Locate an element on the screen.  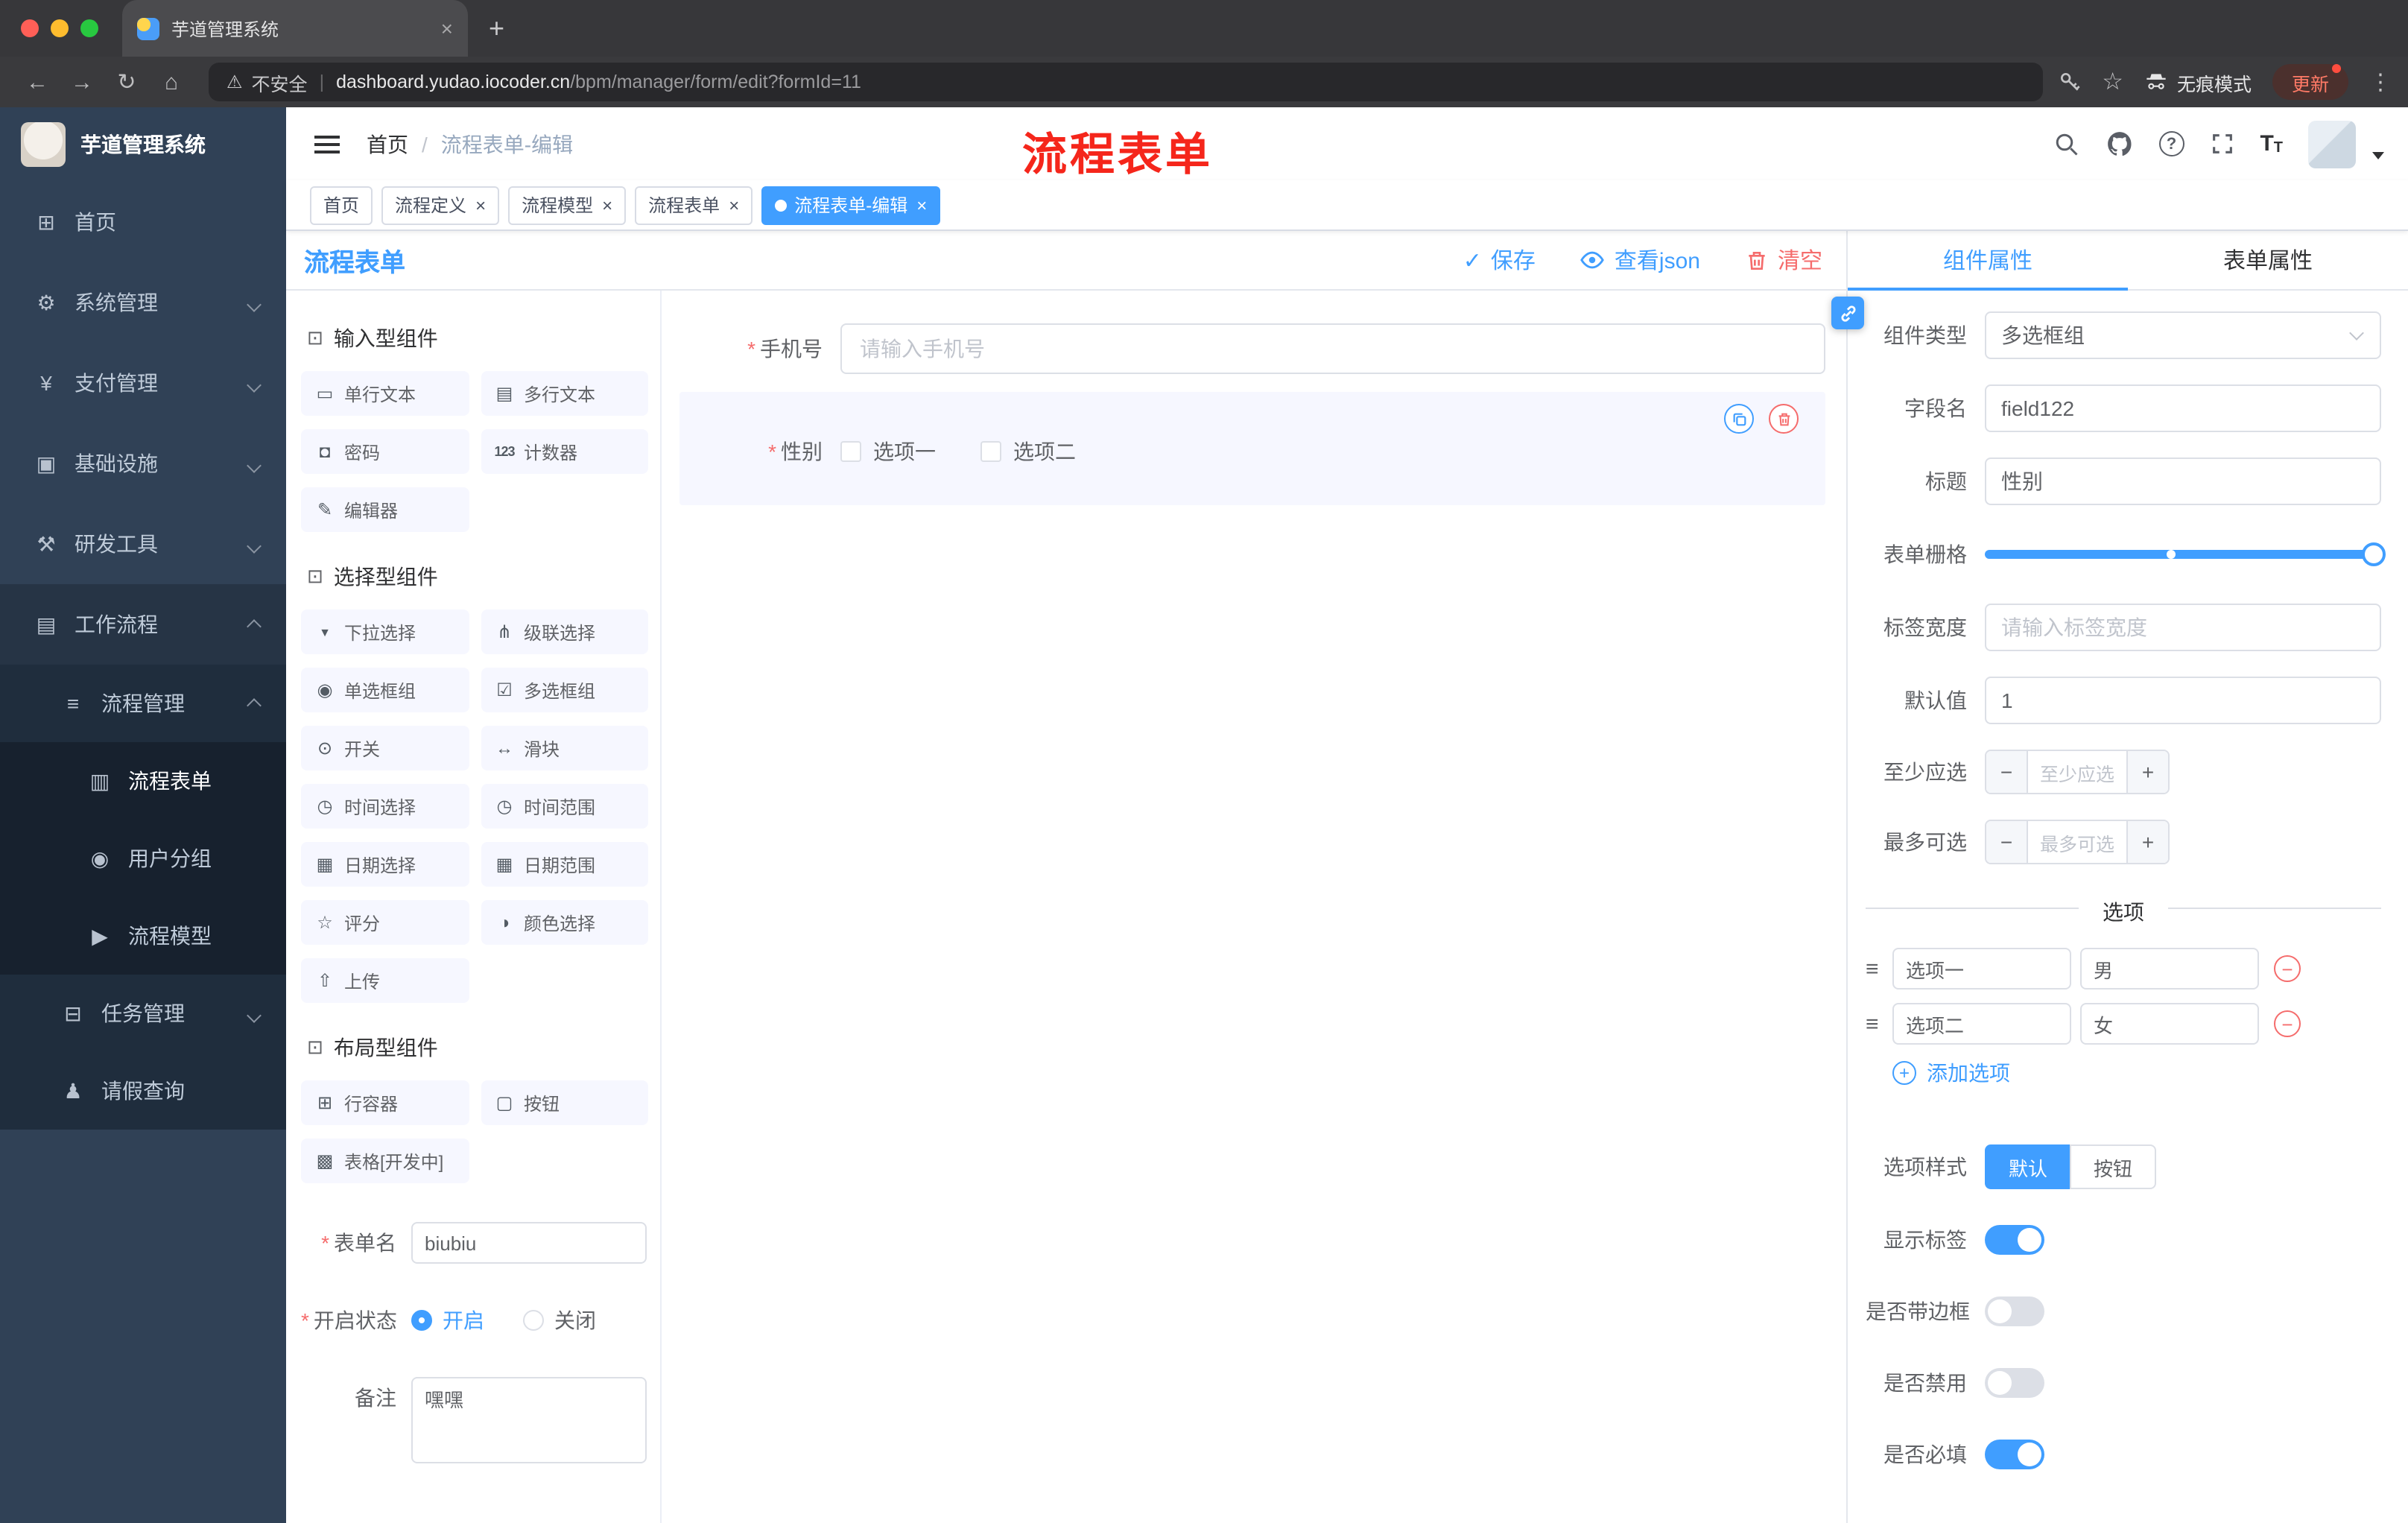
palette-chip-table: ▩ 表格[开发中] is located at coordinates (385, 1161).